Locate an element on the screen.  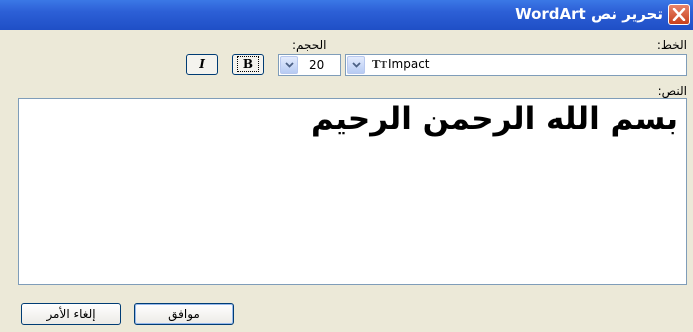
window-title: تحرير نص WordArt is located at coordinates (589, 14).